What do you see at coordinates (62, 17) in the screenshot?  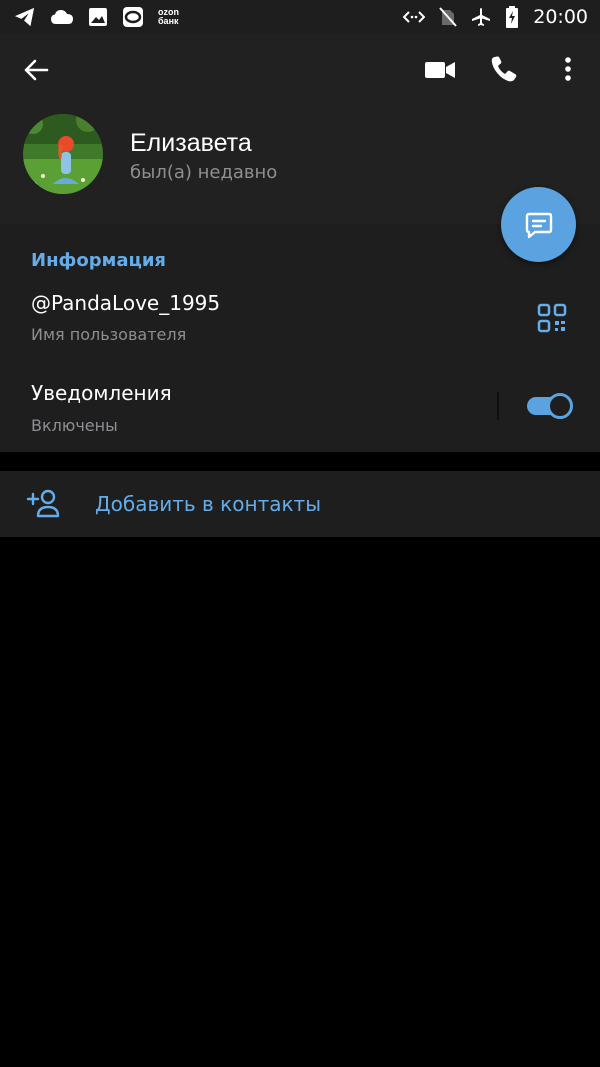 I see `cloud-icon` at bounding box center [62, 17].